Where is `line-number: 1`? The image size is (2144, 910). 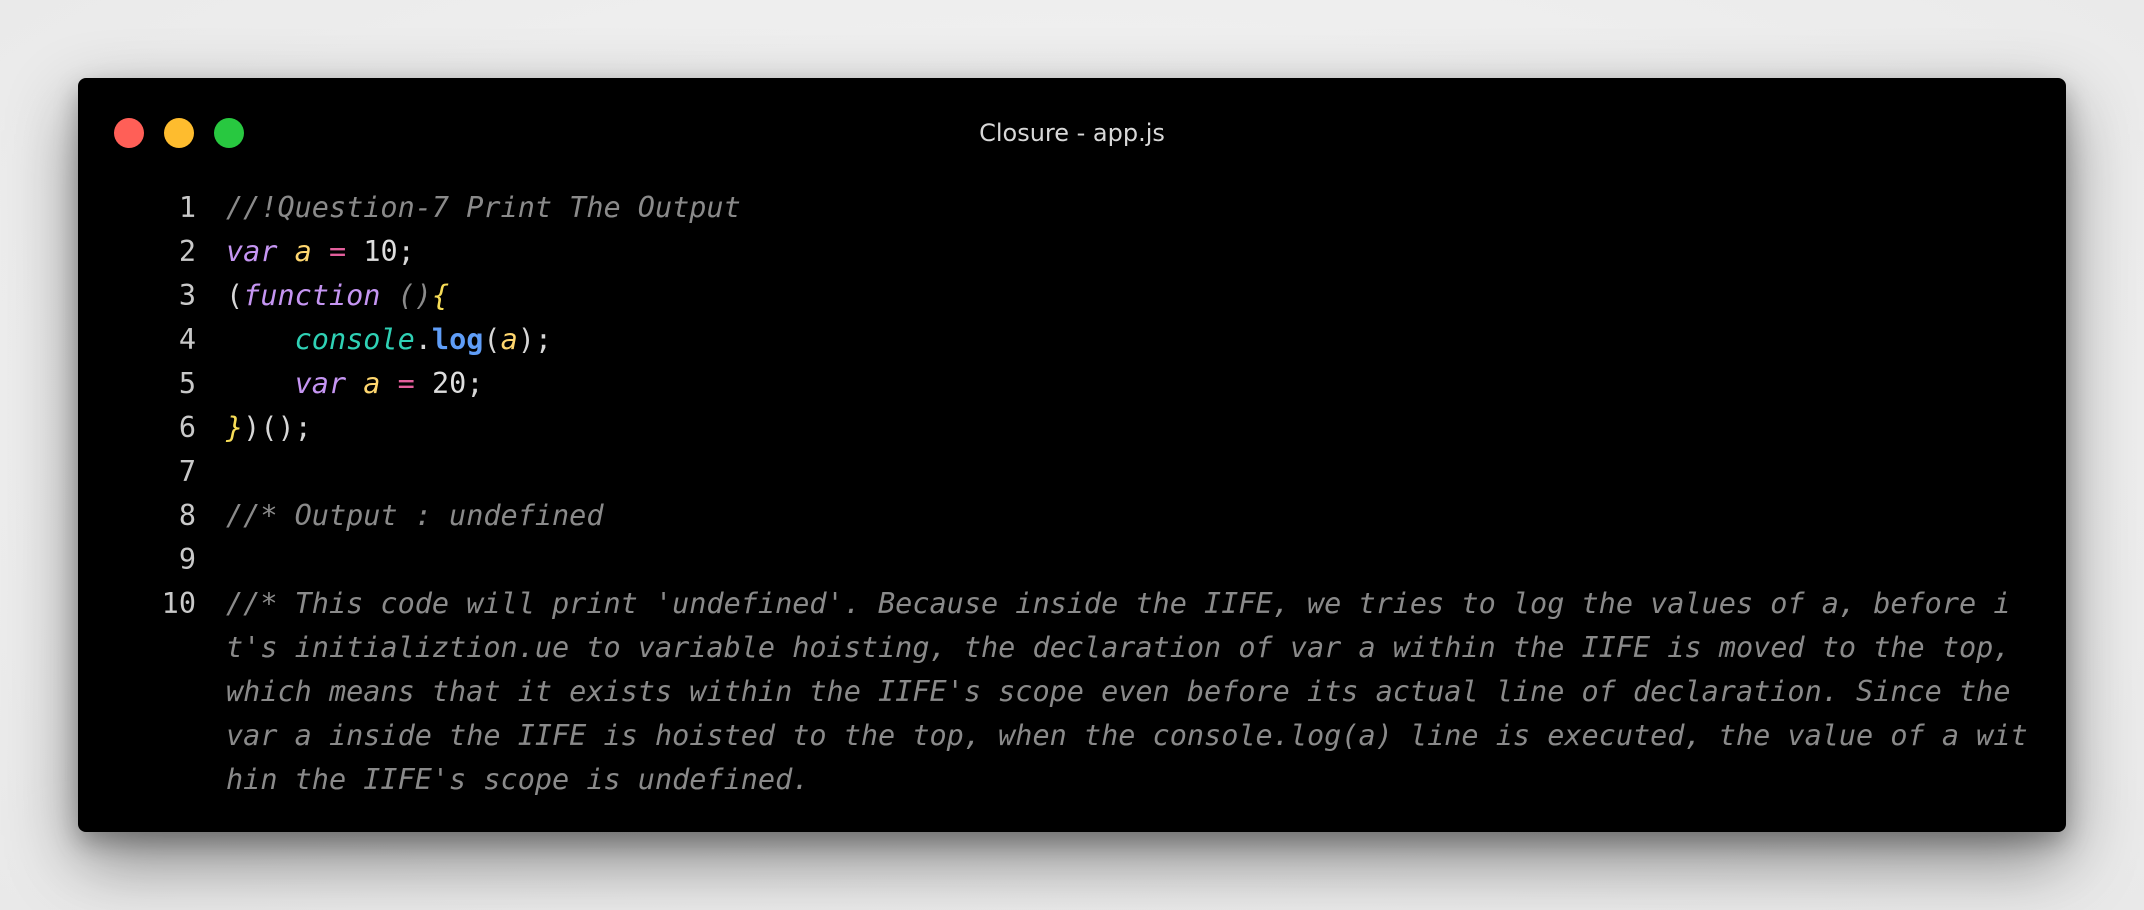 line-number: 1 is located at coordinates (187, 207).